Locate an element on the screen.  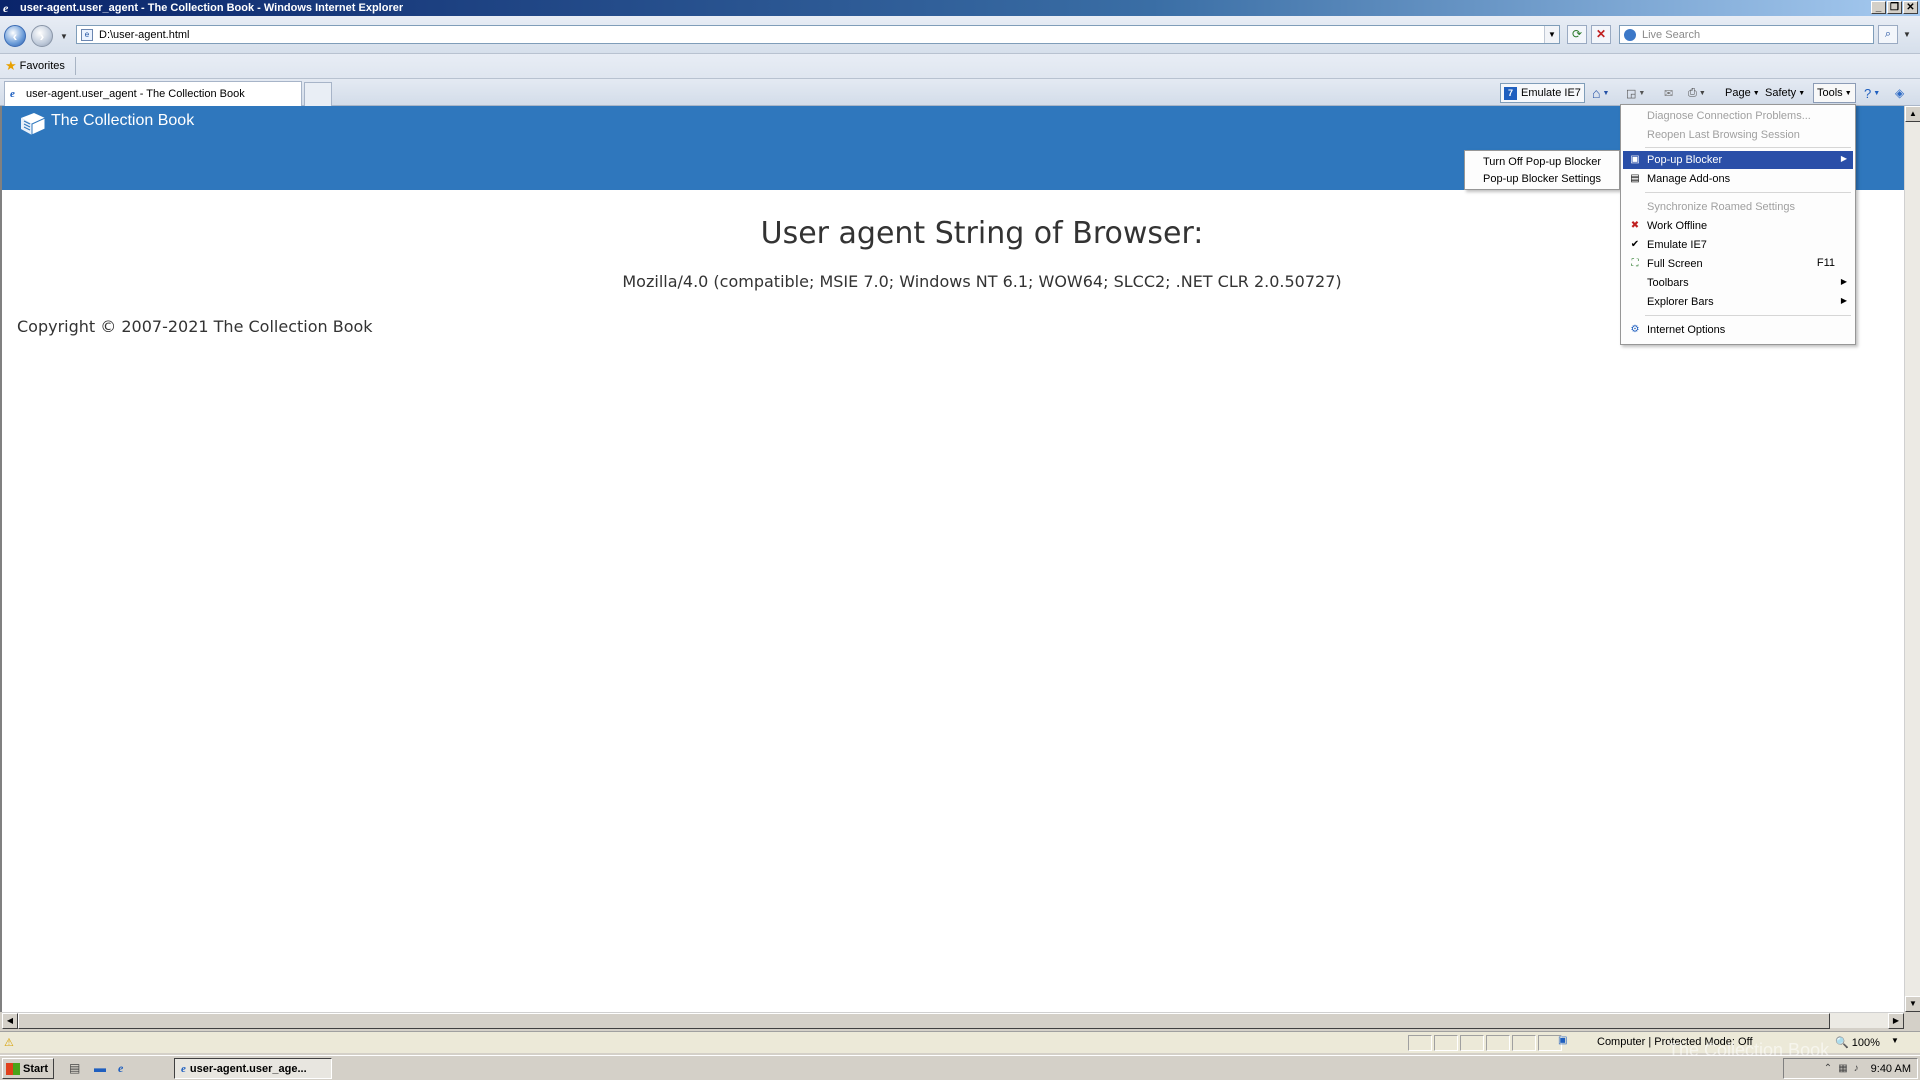
search-button: ⌕ is located at coordinates (1888, 34).